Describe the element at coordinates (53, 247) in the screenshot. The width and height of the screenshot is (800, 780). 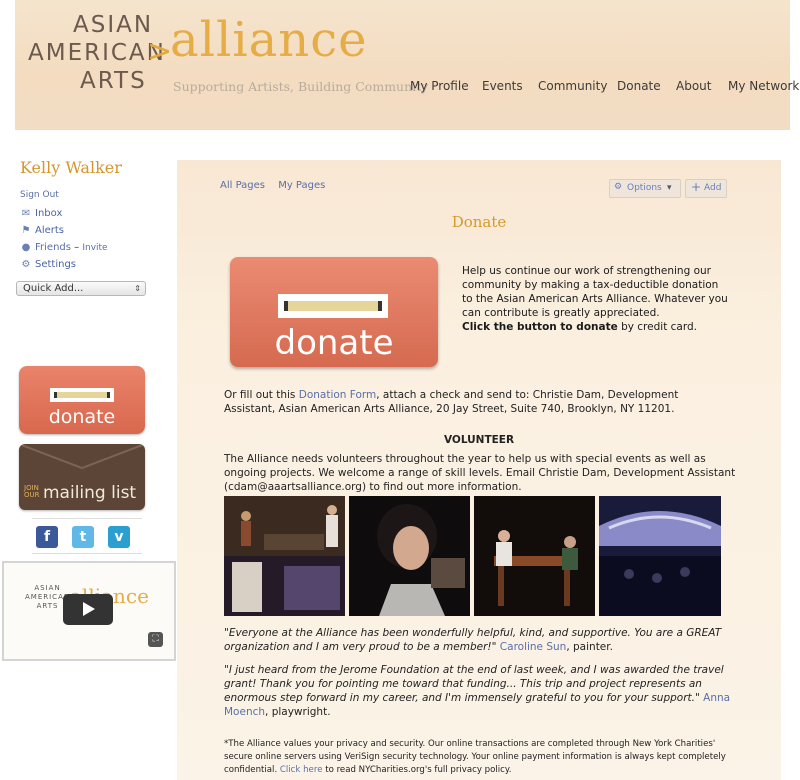
I see `friends-link: Friends` at that location.